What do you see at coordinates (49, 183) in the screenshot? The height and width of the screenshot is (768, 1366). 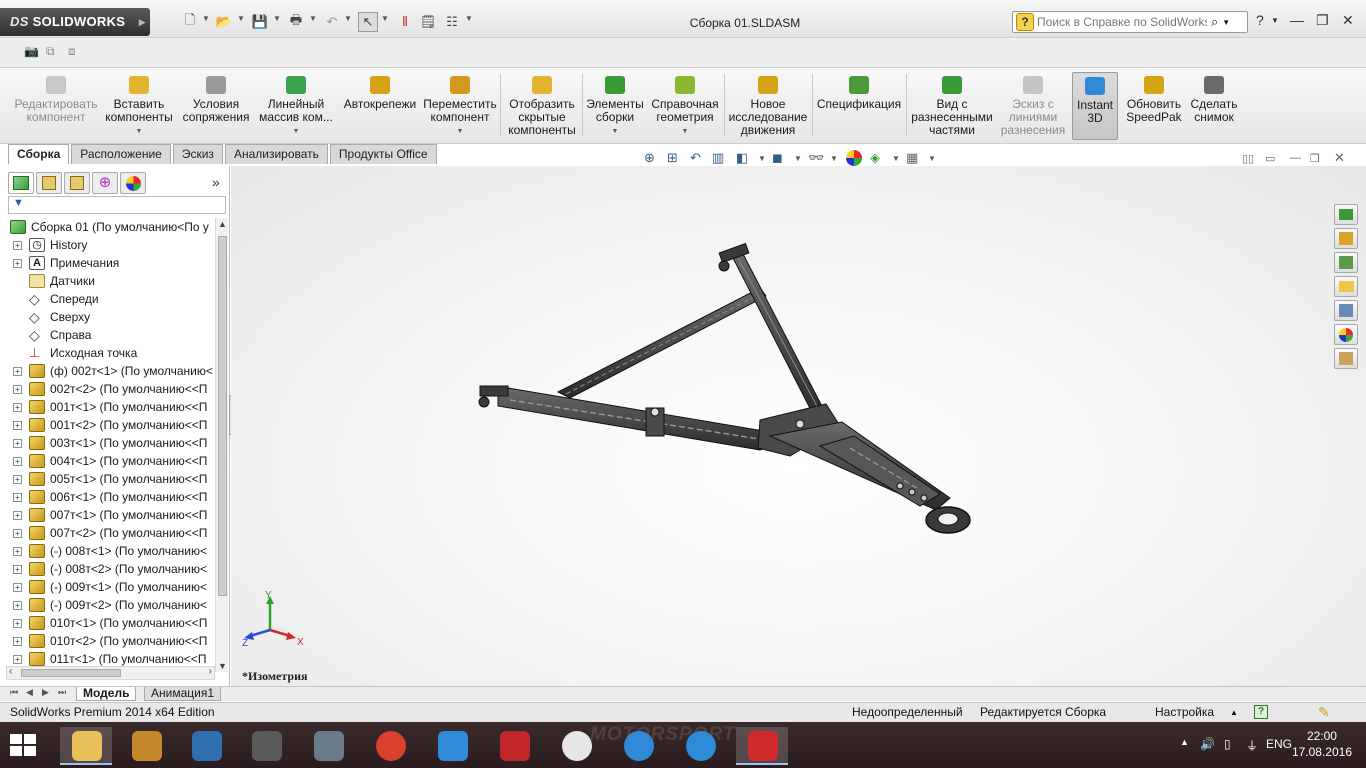 I see `property-manager-tab-icon` at bounding box center [49, 183].